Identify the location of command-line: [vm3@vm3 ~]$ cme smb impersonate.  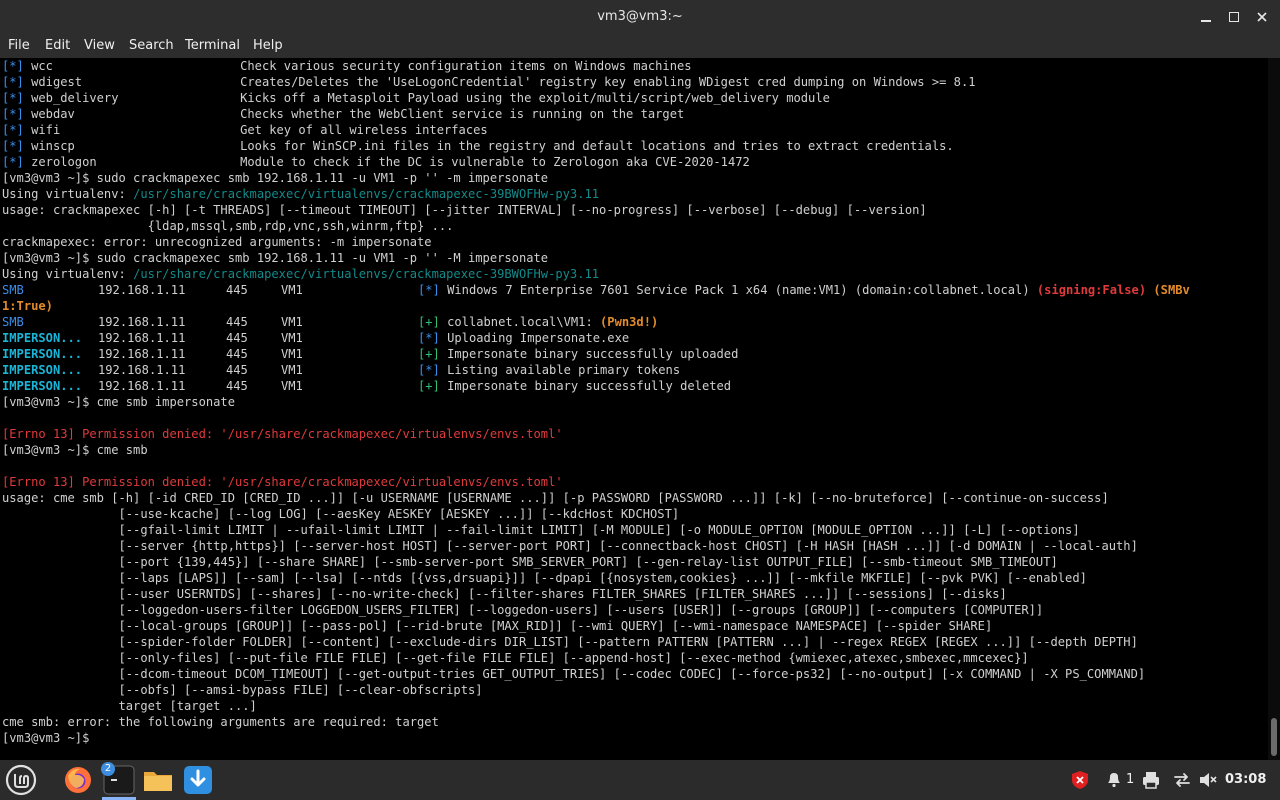
(118, 402).